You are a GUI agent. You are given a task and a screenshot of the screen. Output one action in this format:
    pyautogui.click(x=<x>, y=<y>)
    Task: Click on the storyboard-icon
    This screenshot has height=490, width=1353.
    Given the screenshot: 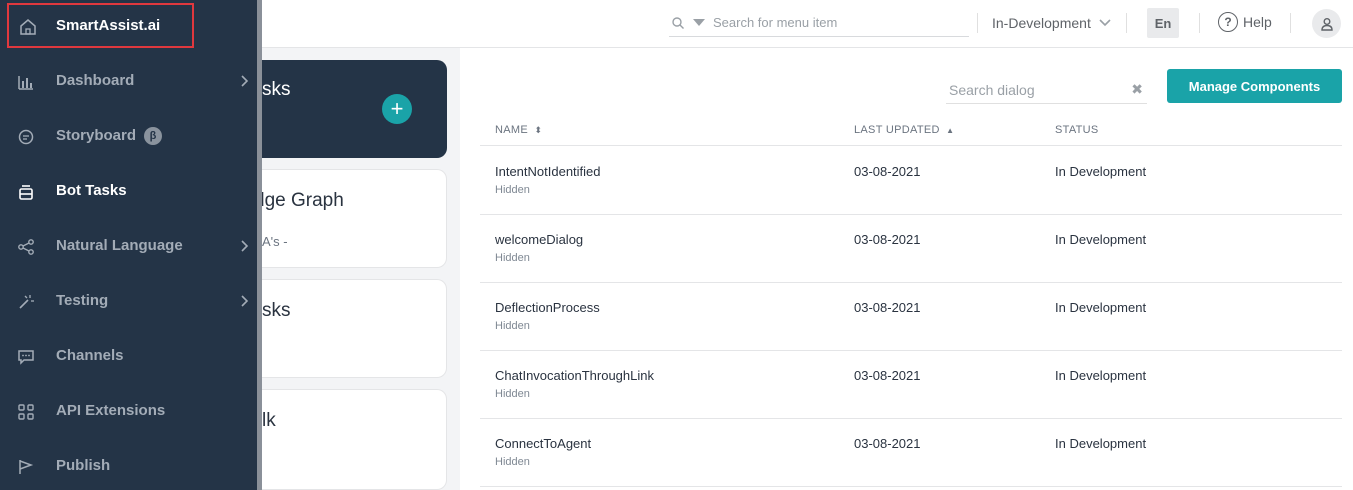 What is the action you would take?
    pyautogui.click(x=26, y=137)
    